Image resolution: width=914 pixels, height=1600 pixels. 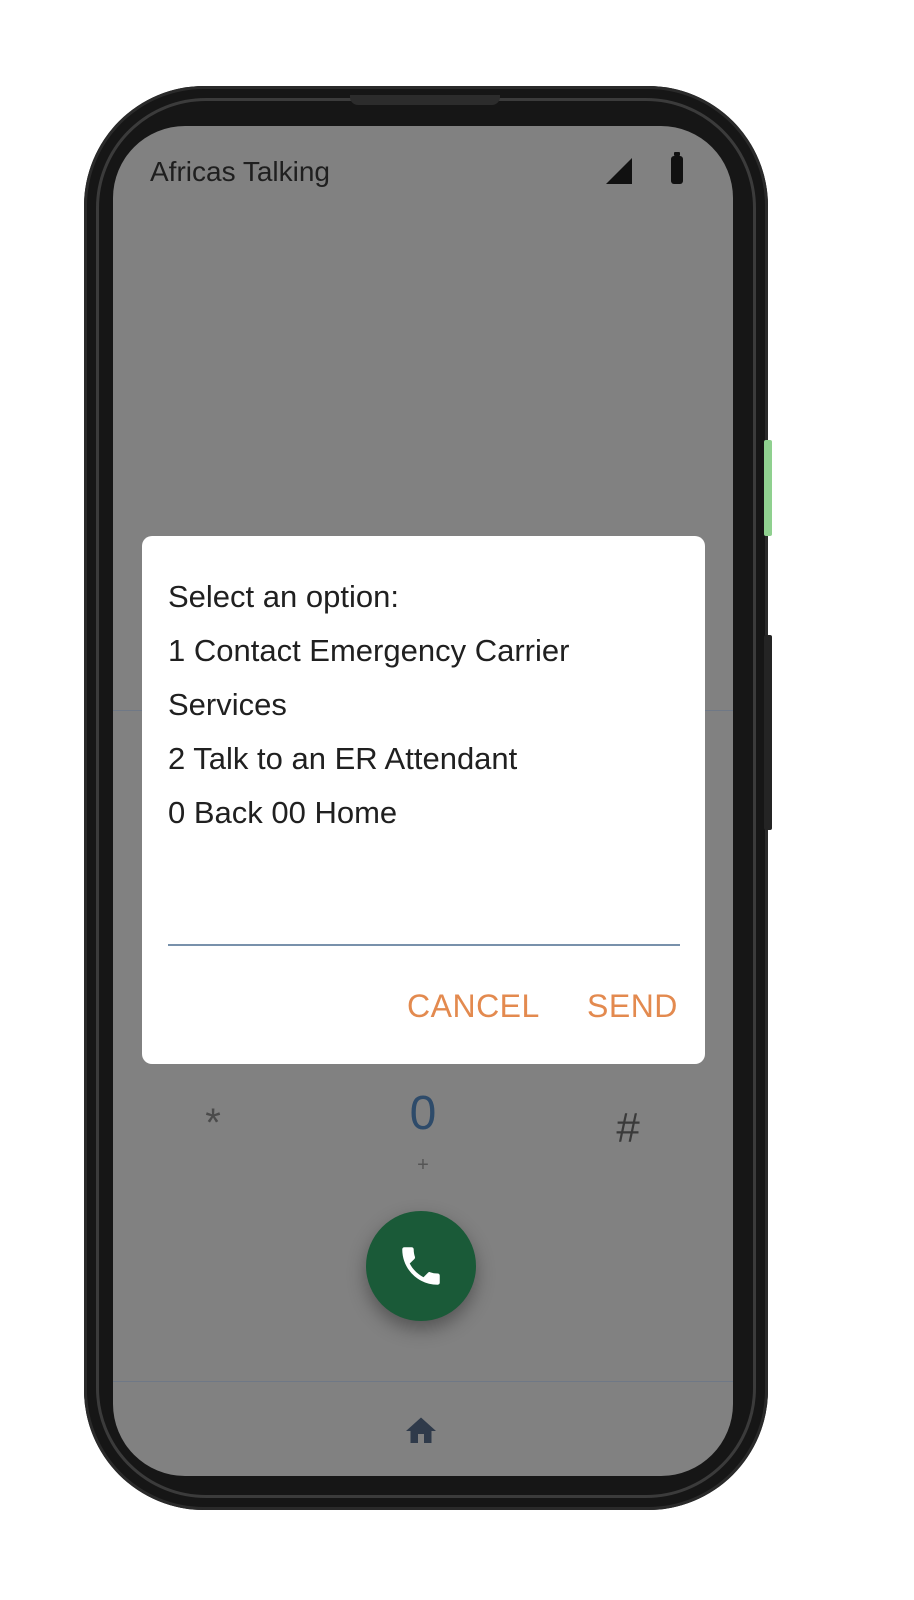 What do you see at coordinates (632, 1006) in the screenshot?
I see `send-button: SEND` at bounding box center [632, 1006].